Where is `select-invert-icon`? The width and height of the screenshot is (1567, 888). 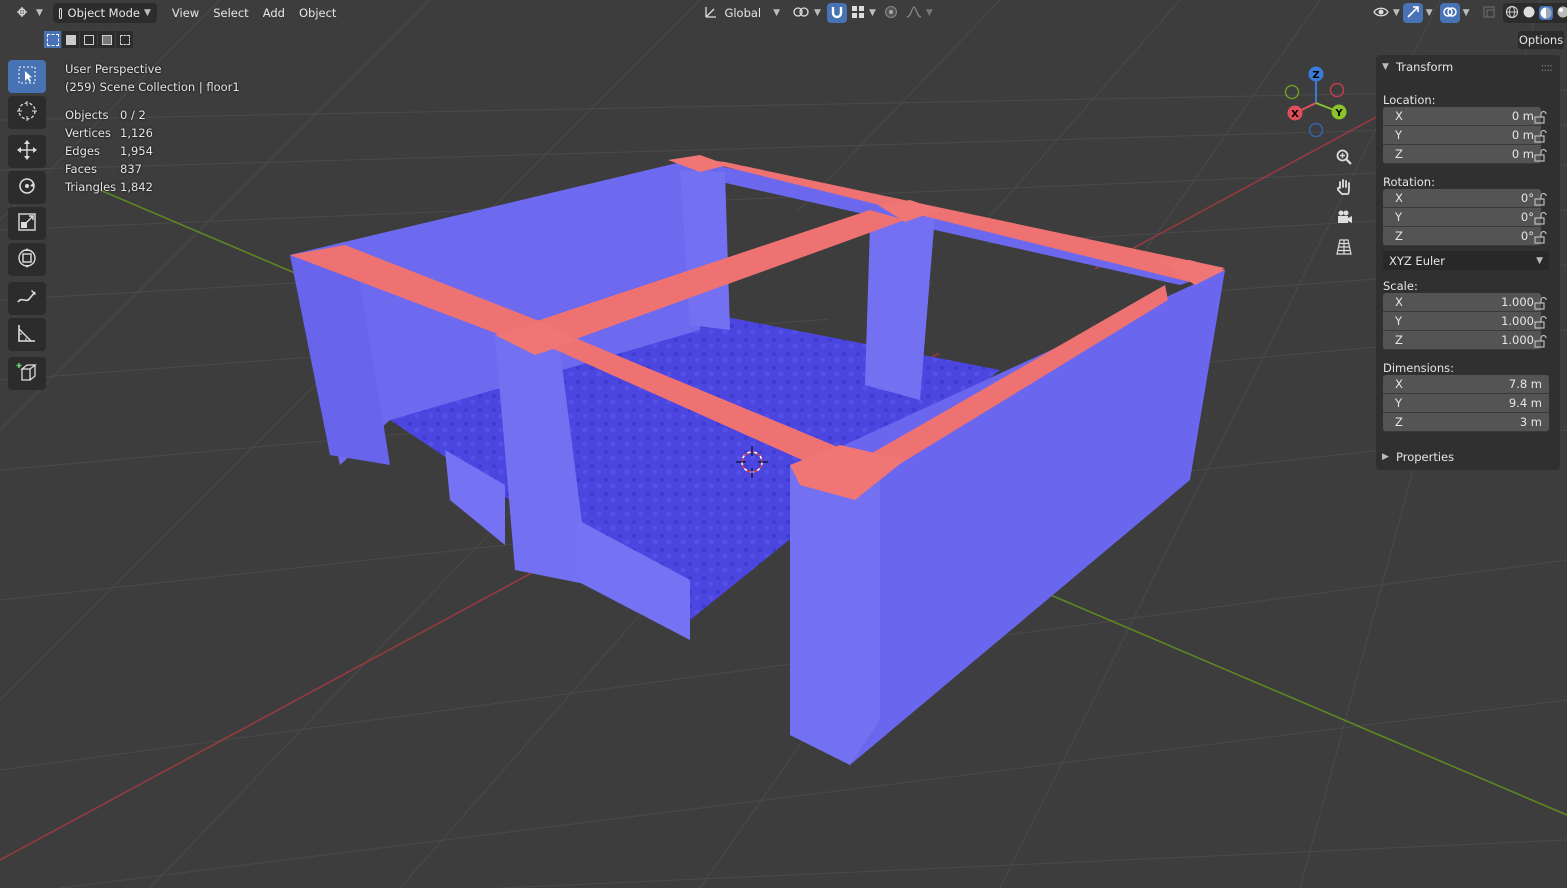
select-invert-icon is located at coordinates (106, 39).